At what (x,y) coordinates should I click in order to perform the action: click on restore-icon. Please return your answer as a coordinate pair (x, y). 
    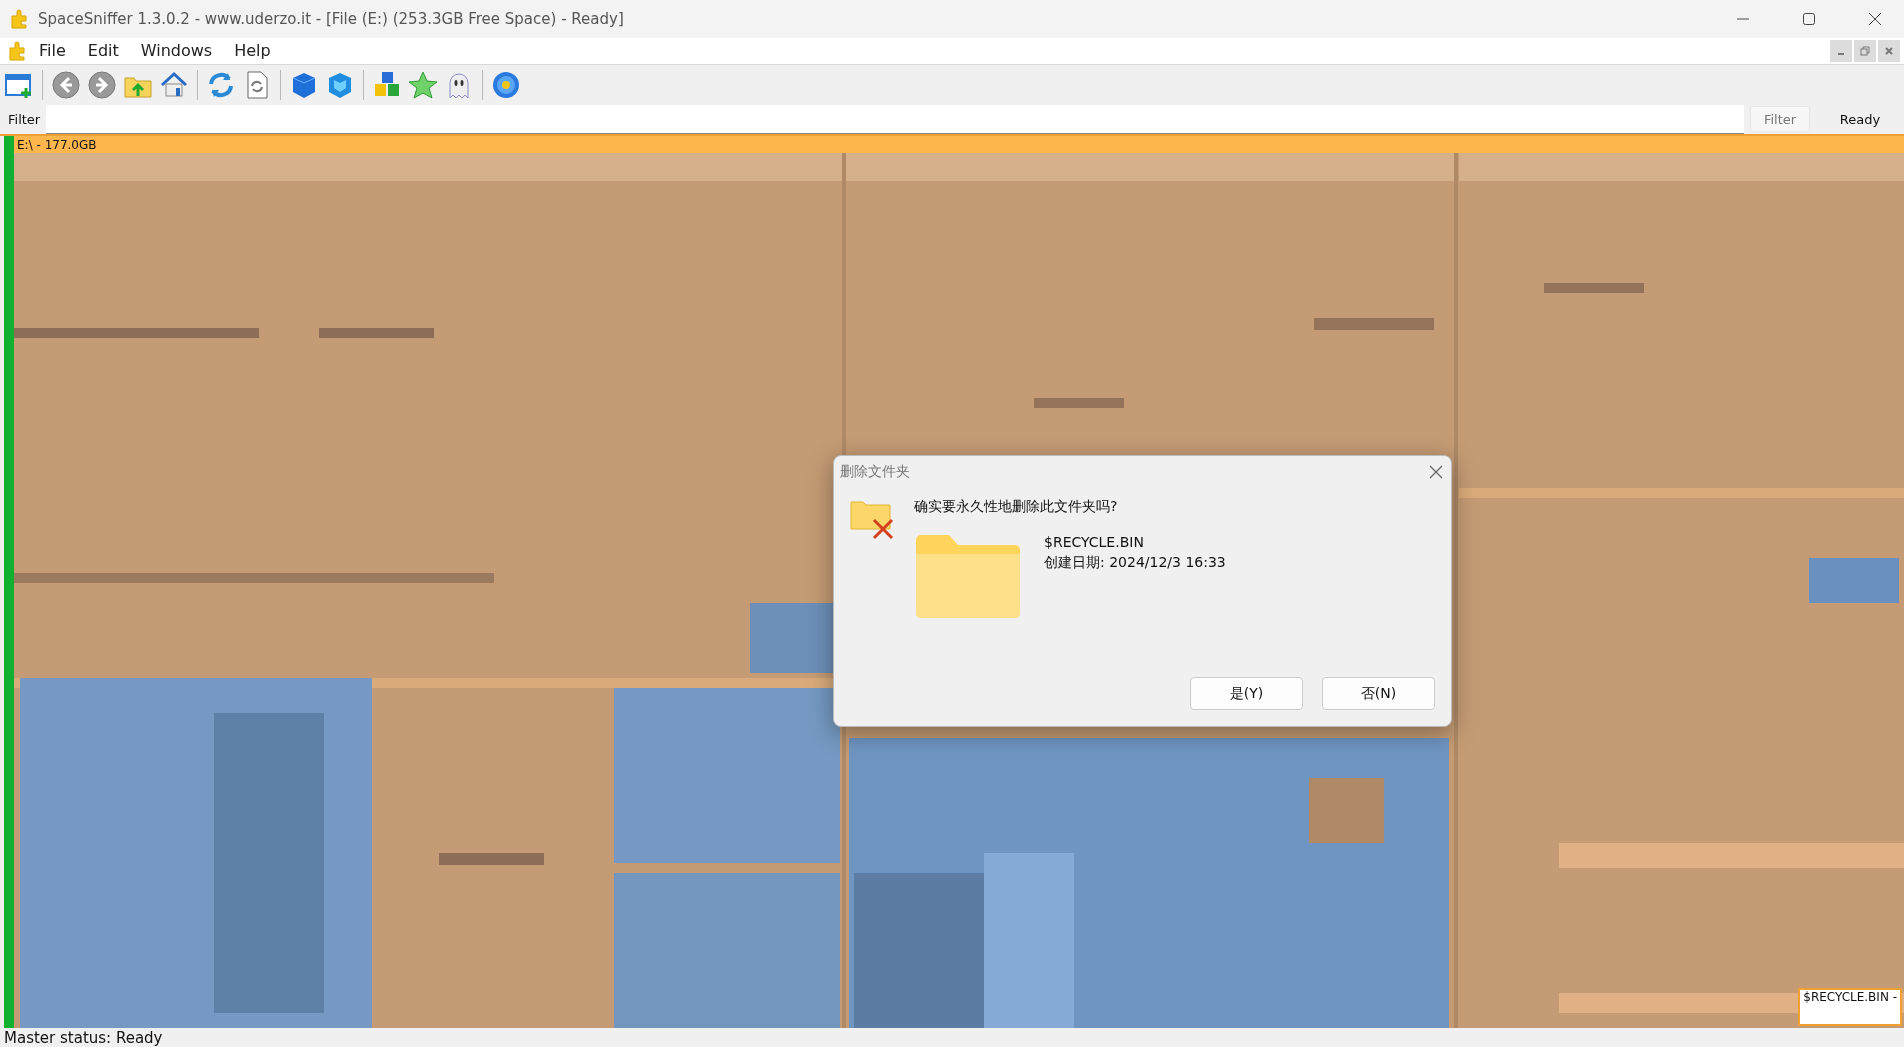
    Looking at the image, I should click on (1865, 50).